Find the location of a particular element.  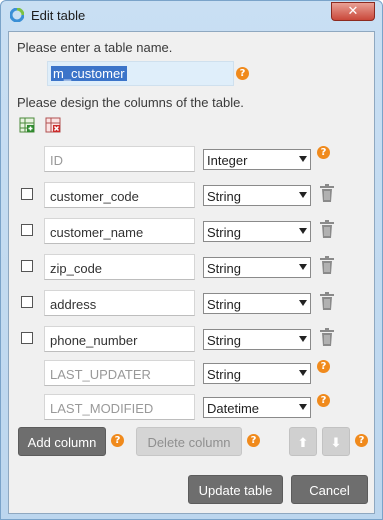

cancel-button: Cancel is located at coordinates (329, 489).